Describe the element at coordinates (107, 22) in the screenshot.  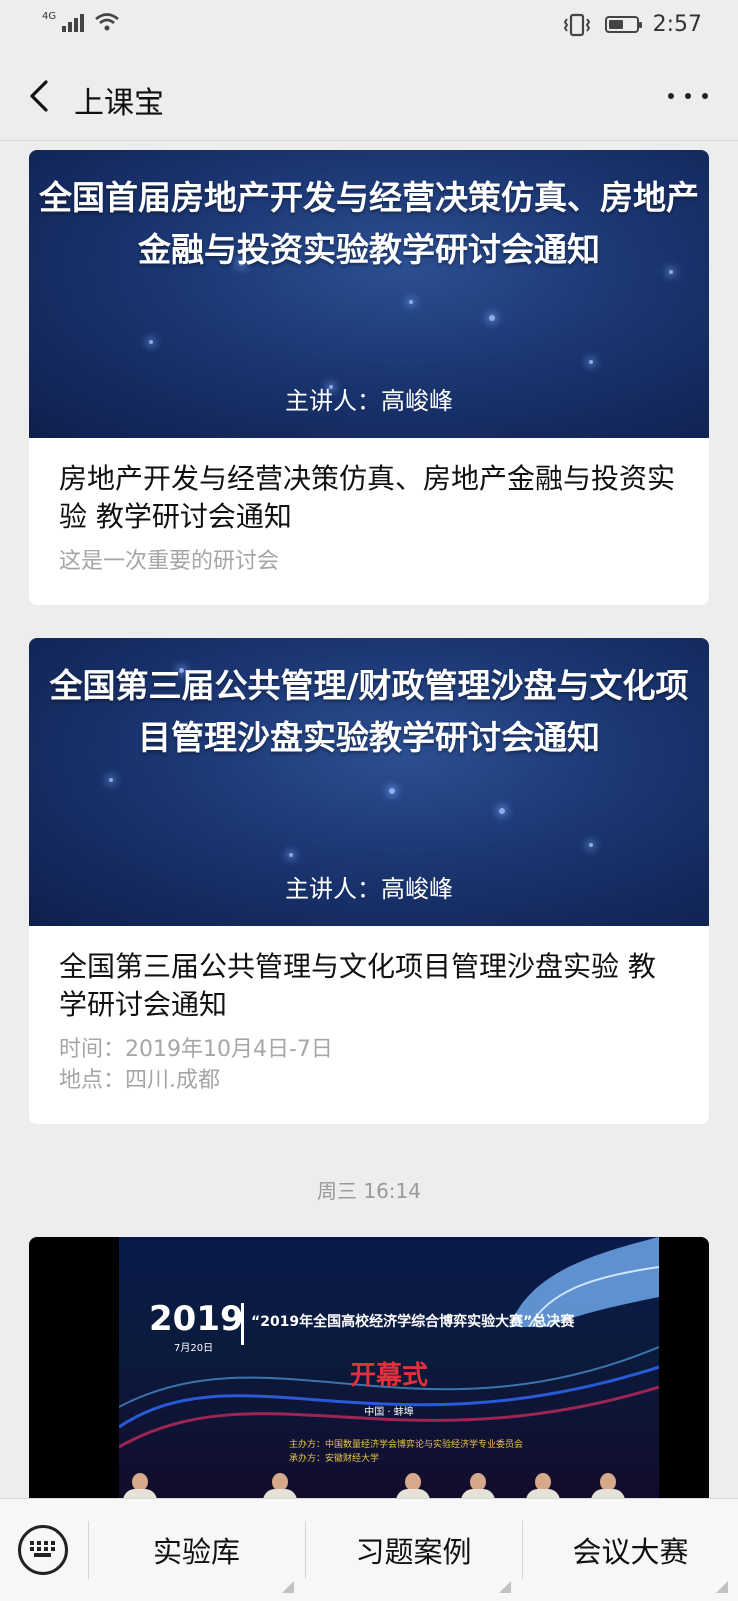
I see `wifi-icon` at that location.